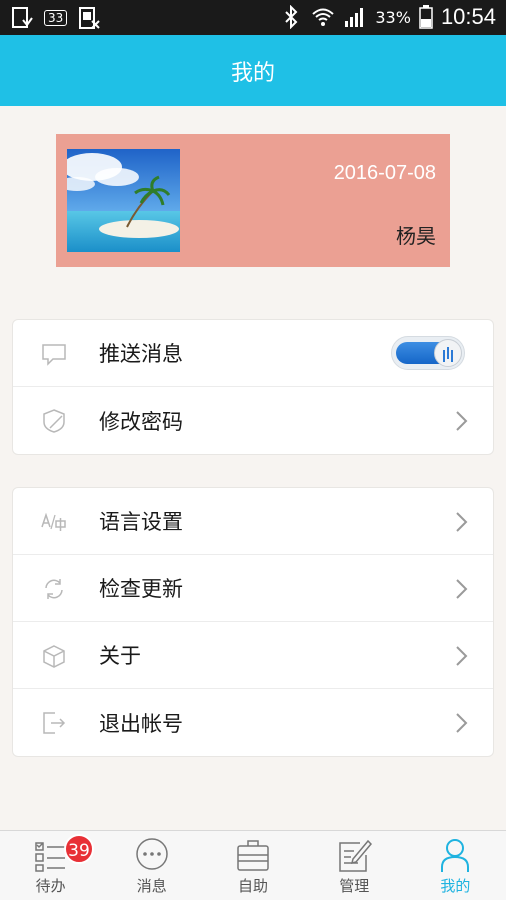 The image size is (506, 900). What do you see at coordinates (141, 723) in the screenshot?
I see `logout-label: 退出帐号` at bounding box center [141, 723].